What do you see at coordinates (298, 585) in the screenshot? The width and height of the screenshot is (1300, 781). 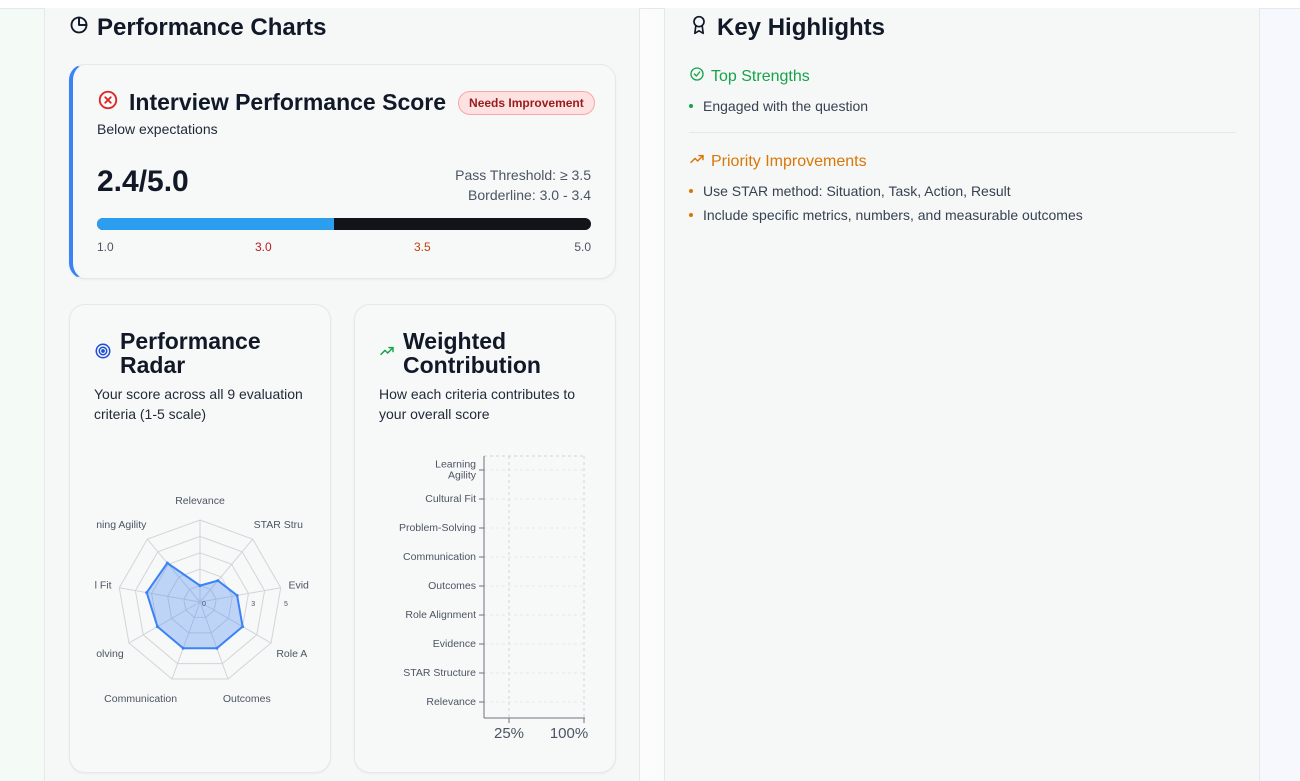 I see `radar-category-label: Evid` at bounding box center [298, 585].